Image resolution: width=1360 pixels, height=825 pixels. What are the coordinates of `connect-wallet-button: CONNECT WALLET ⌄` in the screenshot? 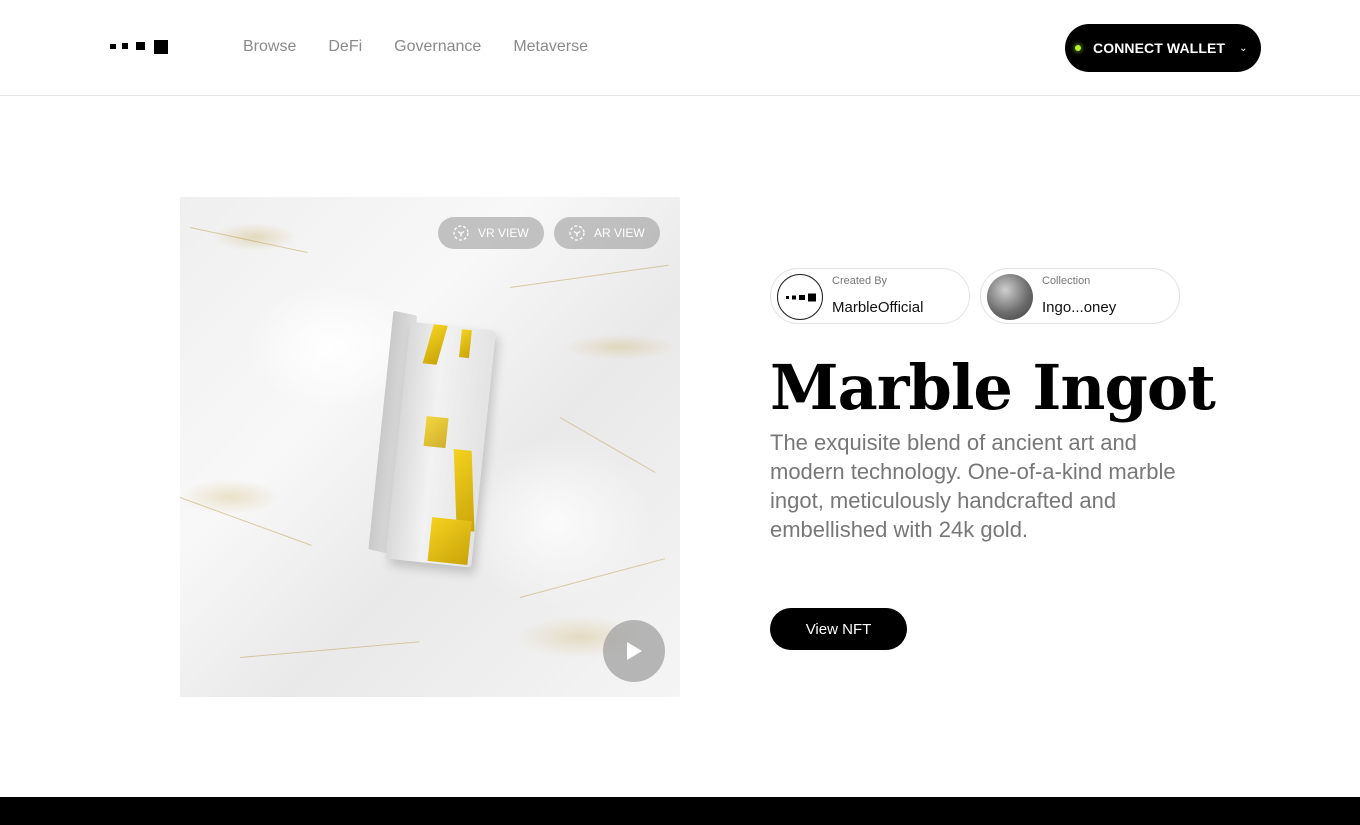 It's located at (1163, 48).